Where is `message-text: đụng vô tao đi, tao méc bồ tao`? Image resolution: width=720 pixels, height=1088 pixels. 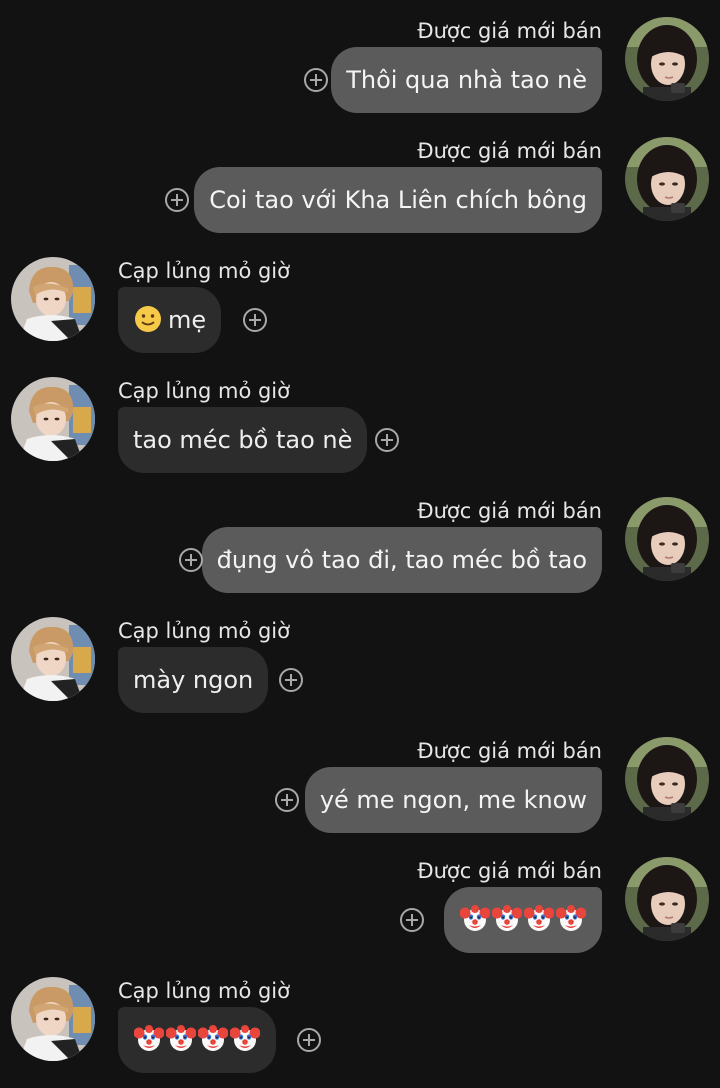 message-text: đụng vô tao đi, tao méc bồ tao is located at coordinates (401, 560).